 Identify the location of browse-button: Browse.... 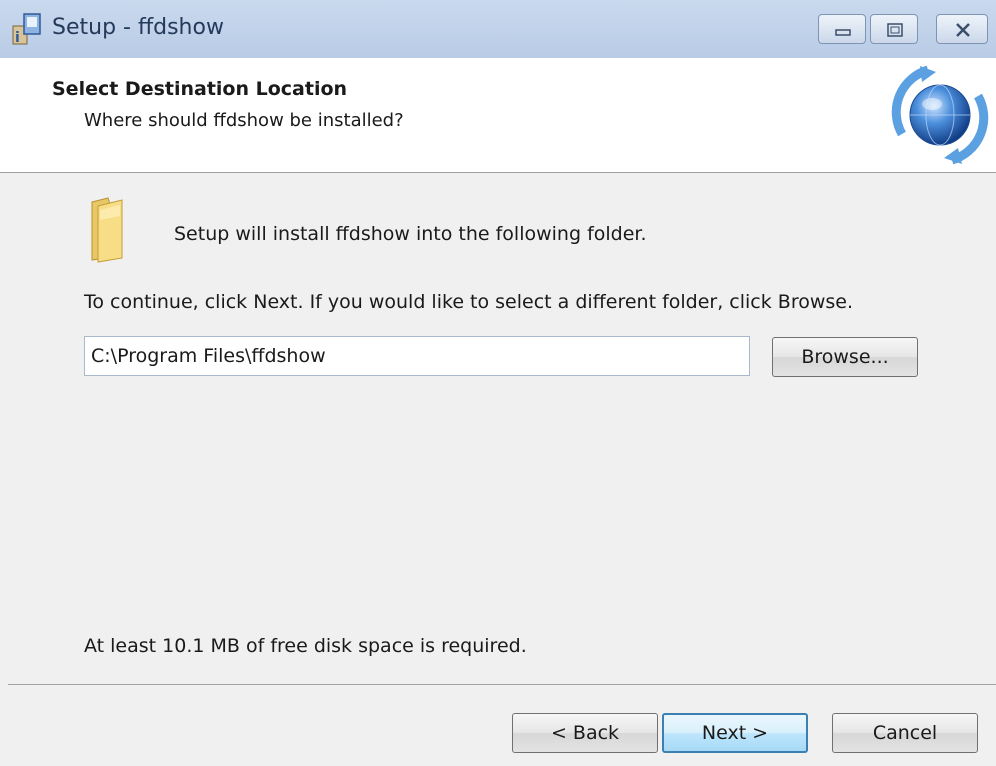
(845, 357).